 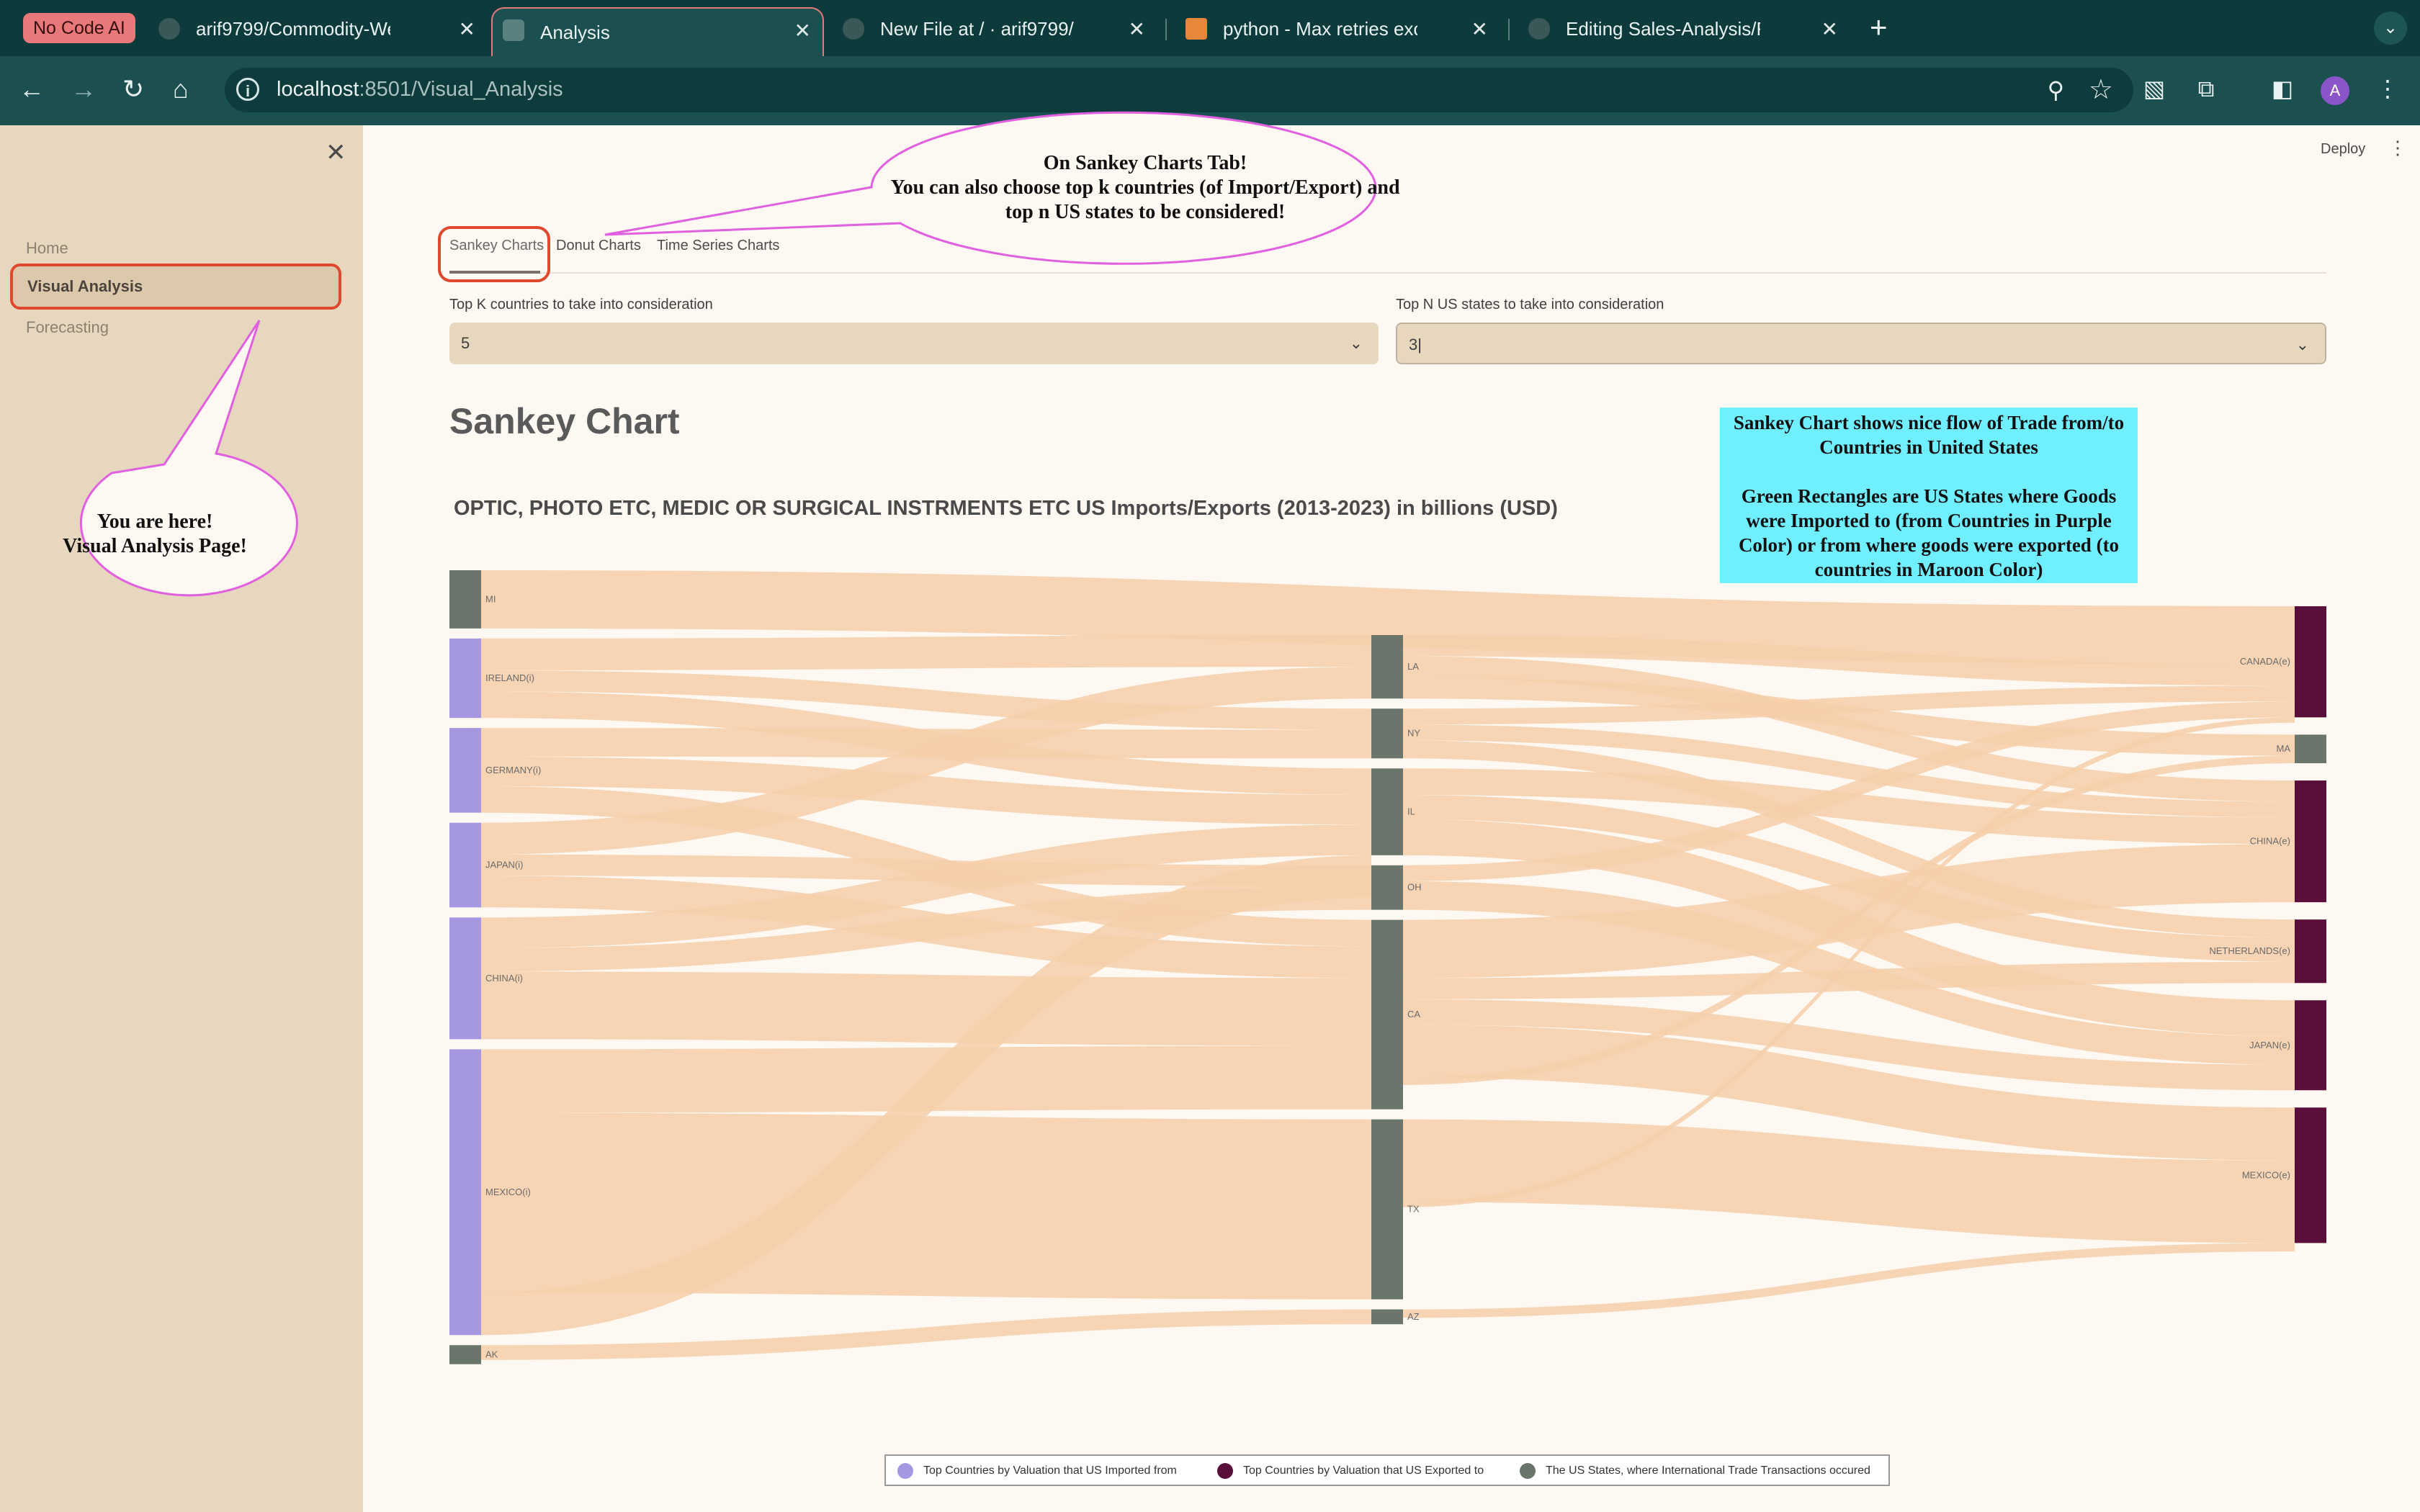 What do you see at coordinates (181, 818) in the screenshot?
I see `sidebar: ✕ Home Visual Analysis Forecasting` at bounding box center [181, 818].